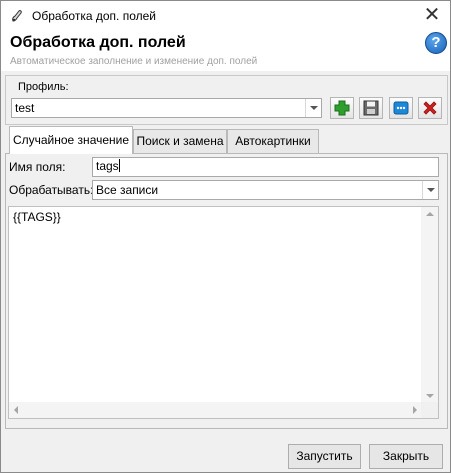 Image resolution: width=451 pixels, height=473 pixels. I want to click on dots-icon, so click(401, 108).